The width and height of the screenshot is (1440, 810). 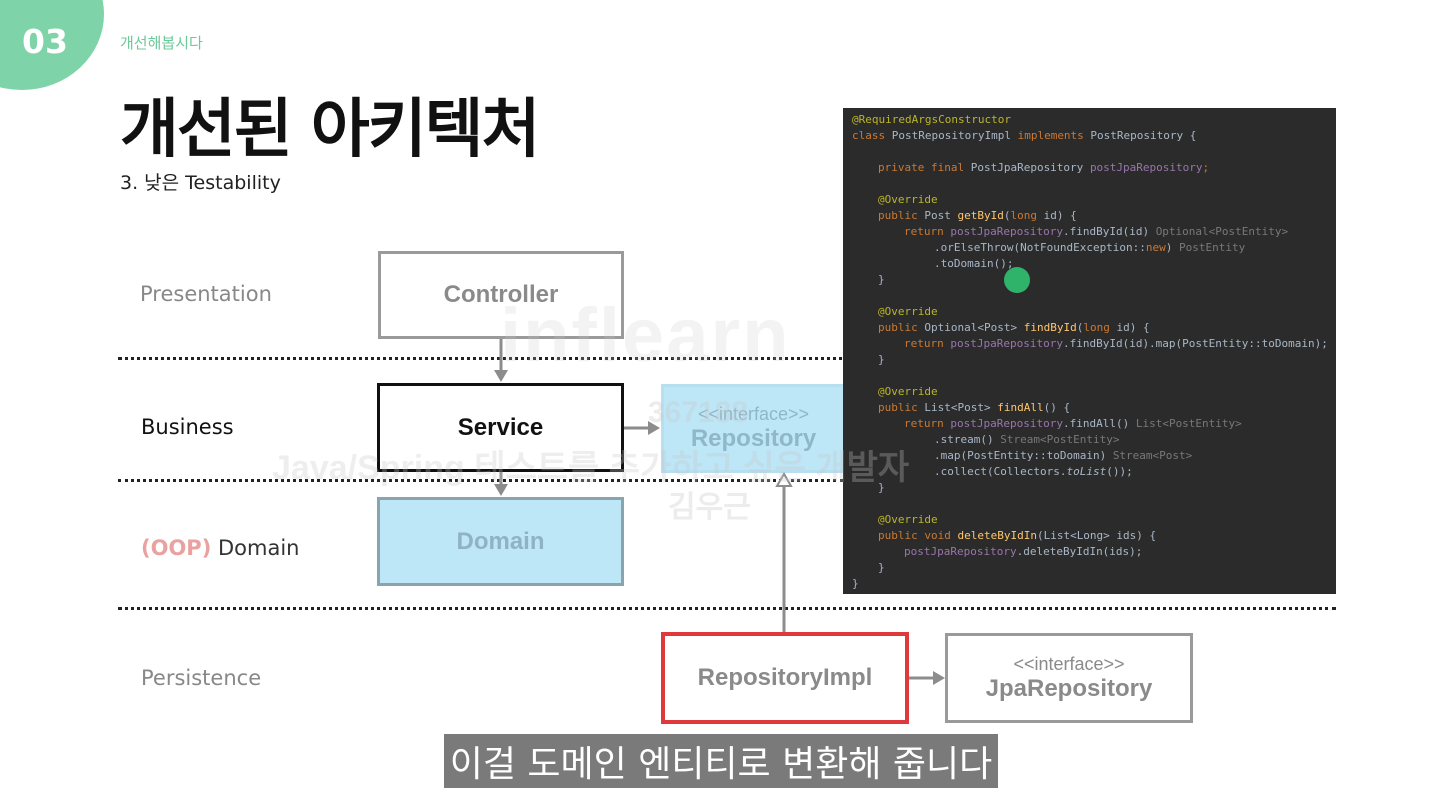 I want to click on code-line: .collect(Collectors.toList());, so click(x=1033, y=471).